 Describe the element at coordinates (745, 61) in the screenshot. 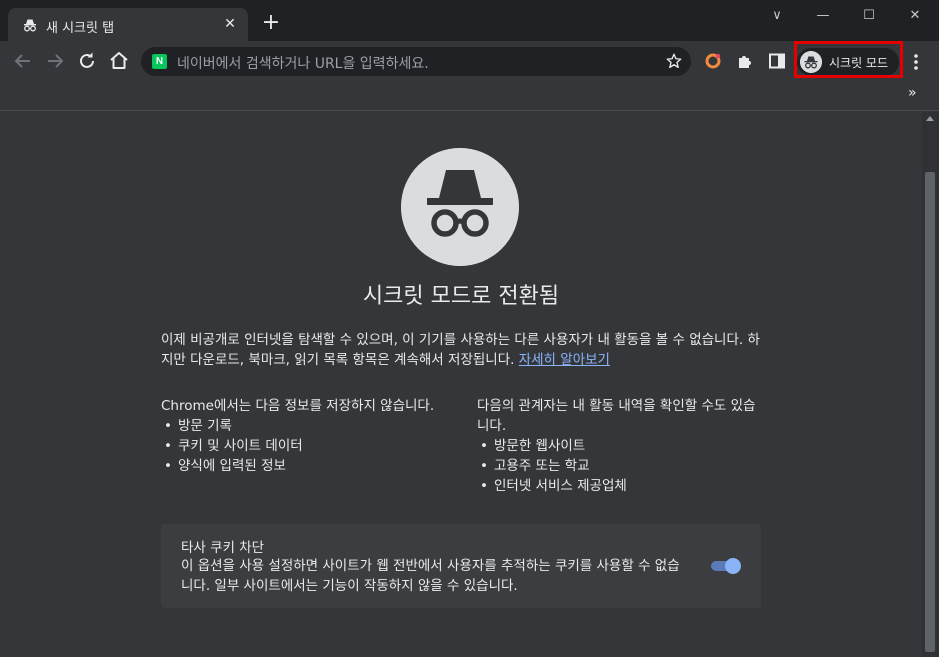

I see `extensions-puzzle-icon` at that location.